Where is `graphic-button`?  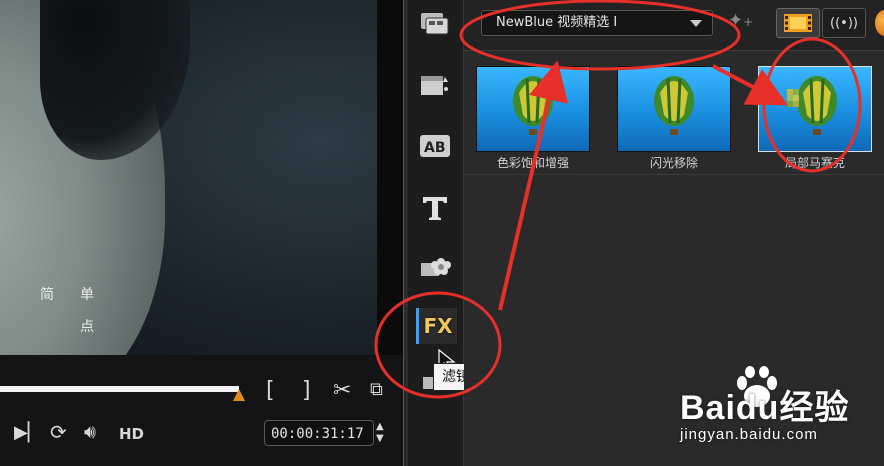 graphic-button is located at coordinates (435, 266).